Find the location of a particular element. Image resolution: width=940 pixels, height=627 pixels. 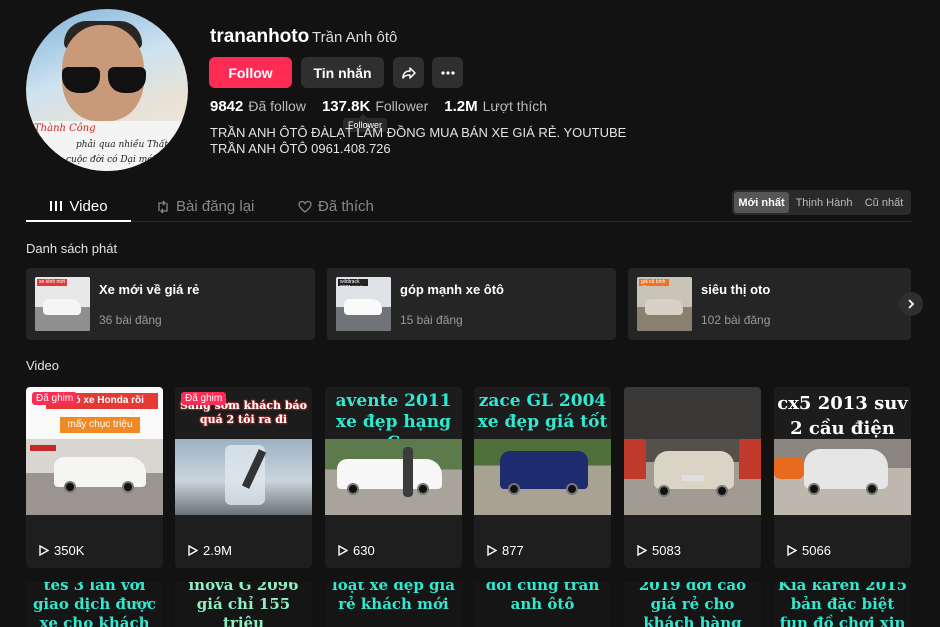

view-count: 5083 is located at coordinates (658, 550).